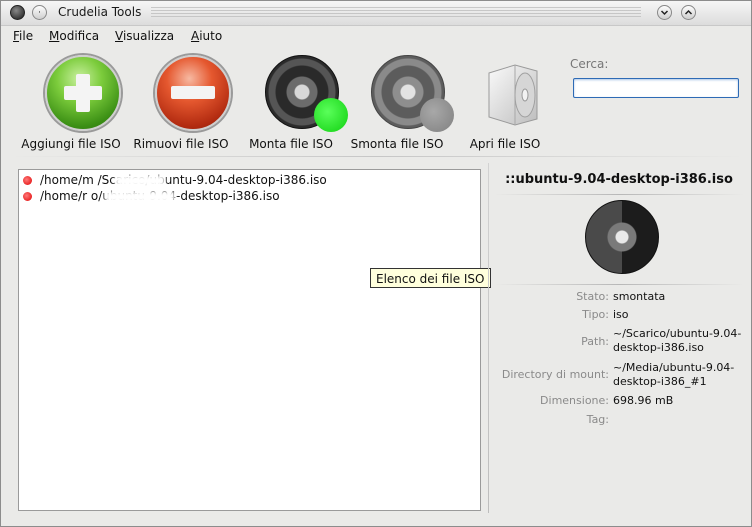 The image size is (752, 527). I want to click on mount-iso-button: Monta file ISO, so click(293, 103).